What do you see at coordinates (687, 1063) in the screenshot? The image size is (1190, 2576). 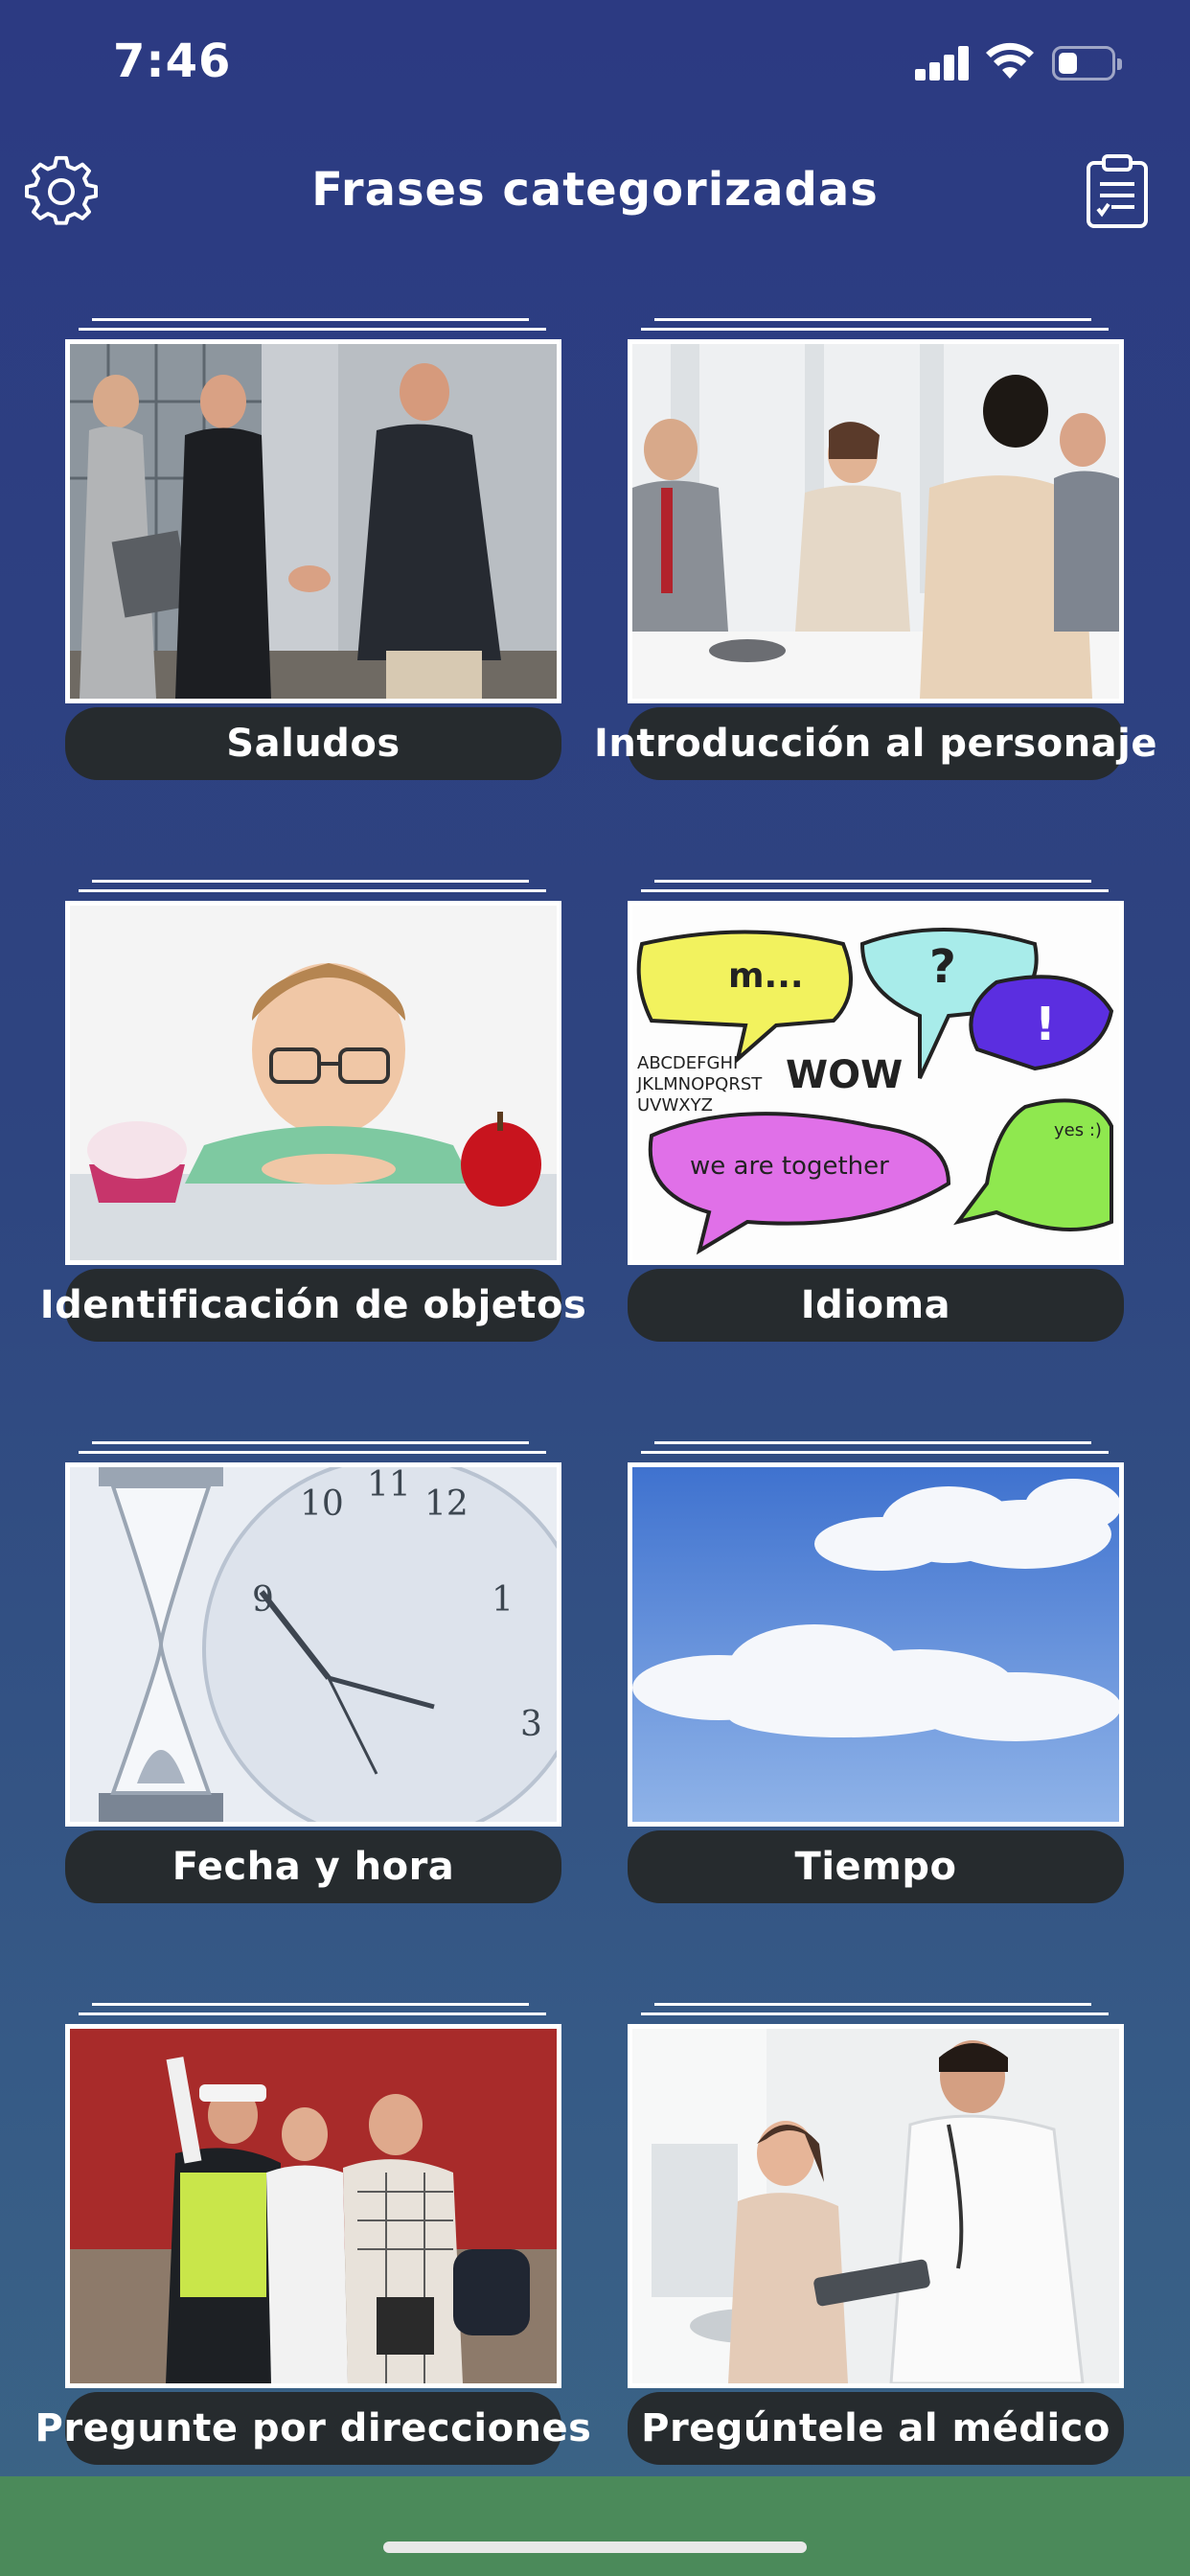 I see `svg-text: ABCDEFGHI` at bounding box center [687, 1063].